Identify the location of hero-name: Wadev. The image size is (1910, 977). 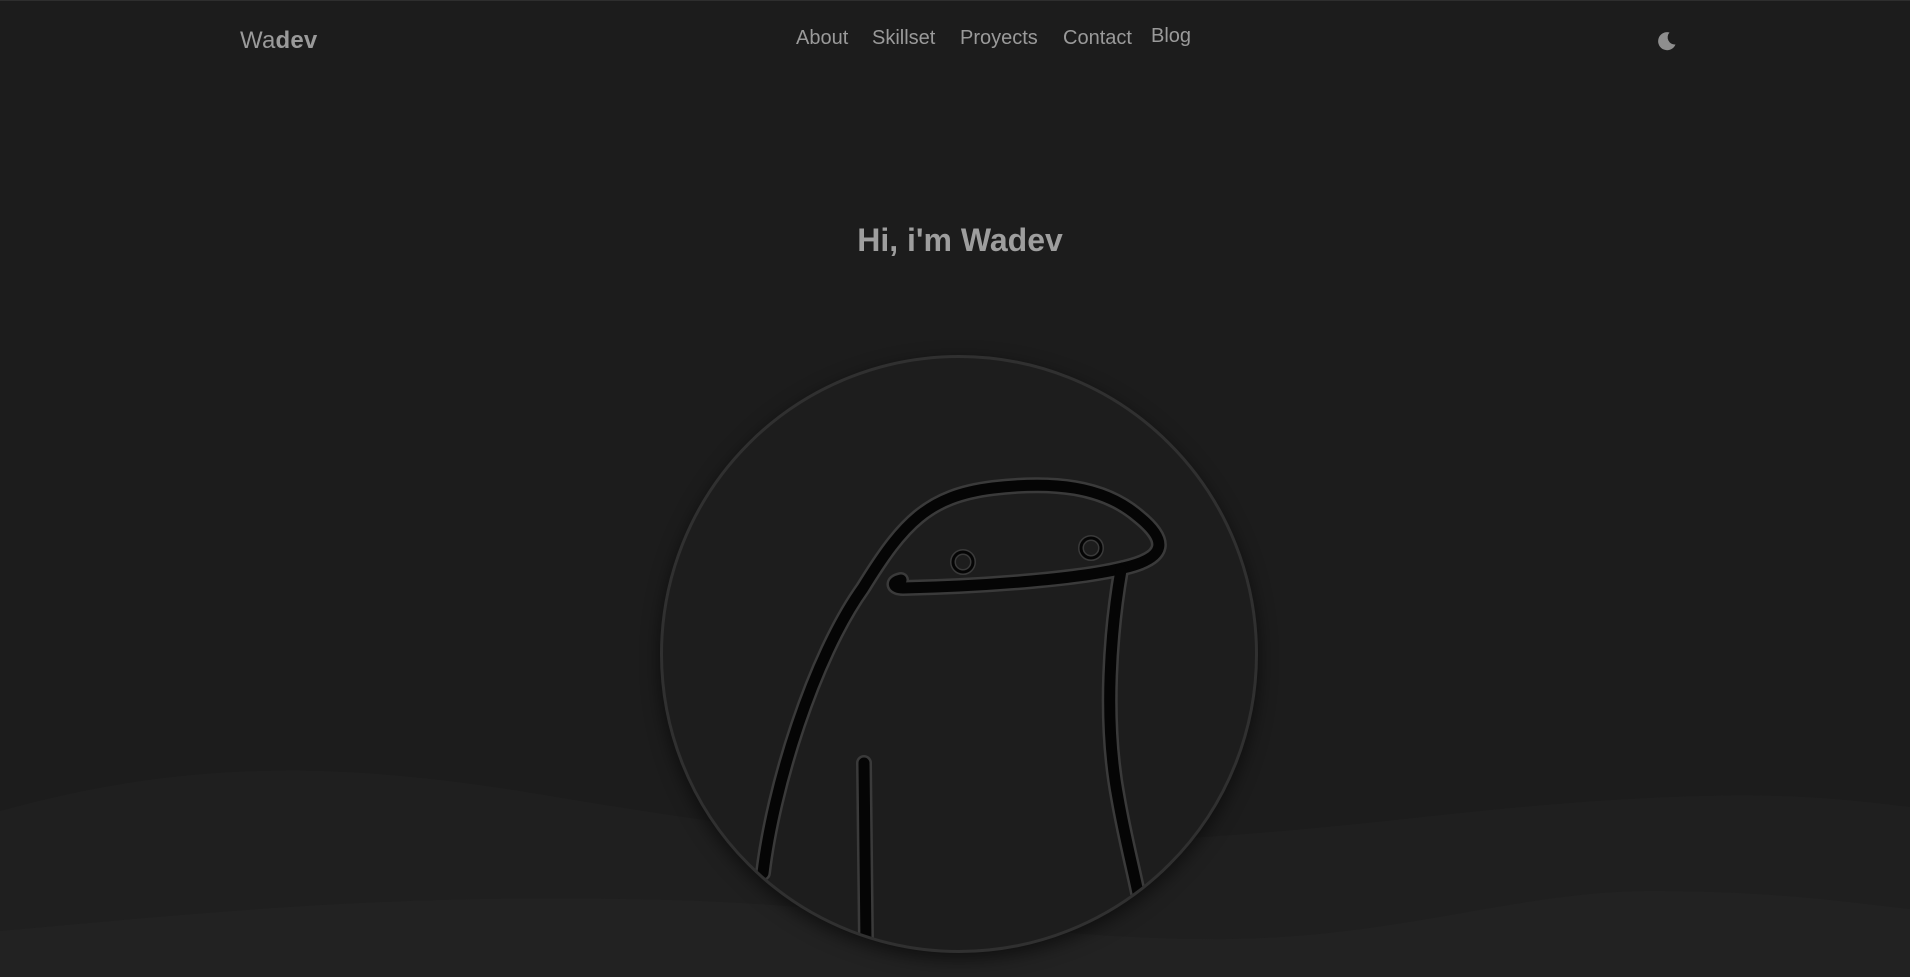
(1011, 240).